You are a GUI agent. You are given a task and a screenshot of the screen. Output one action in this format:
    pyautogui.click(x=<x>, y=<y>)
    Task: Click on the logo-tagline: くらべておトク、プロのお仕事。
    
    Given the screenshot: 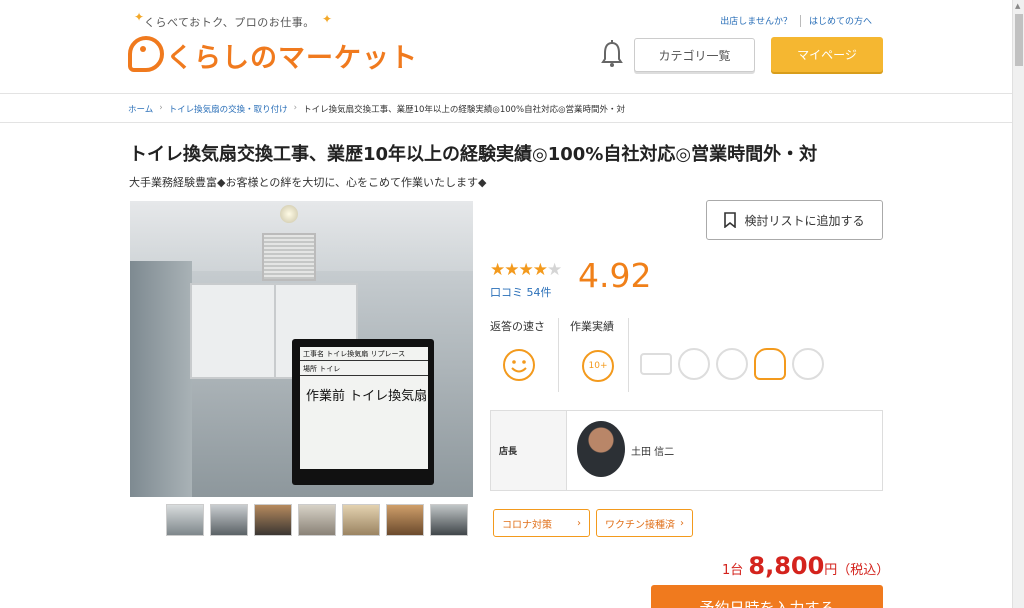 What is the action you would take?
    pyautogui.click(x=229, y=22)
    